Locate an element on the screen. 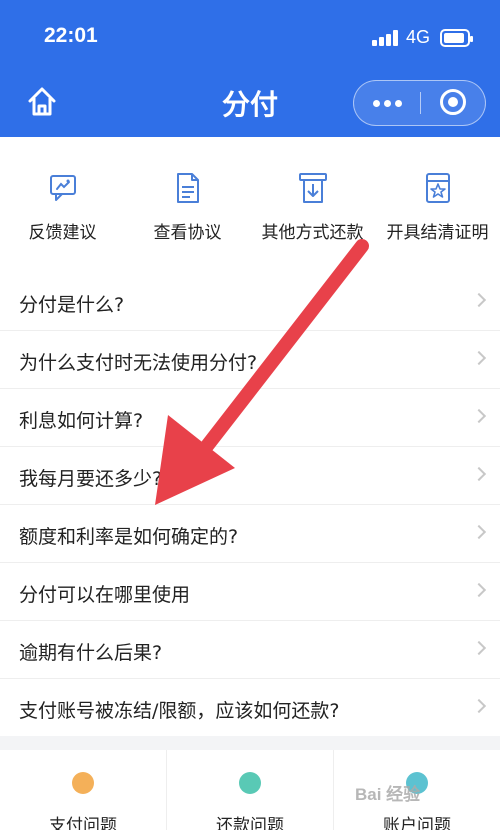 This screenshot has height=830, width=500. close-button is located at coordinates (453, 102).